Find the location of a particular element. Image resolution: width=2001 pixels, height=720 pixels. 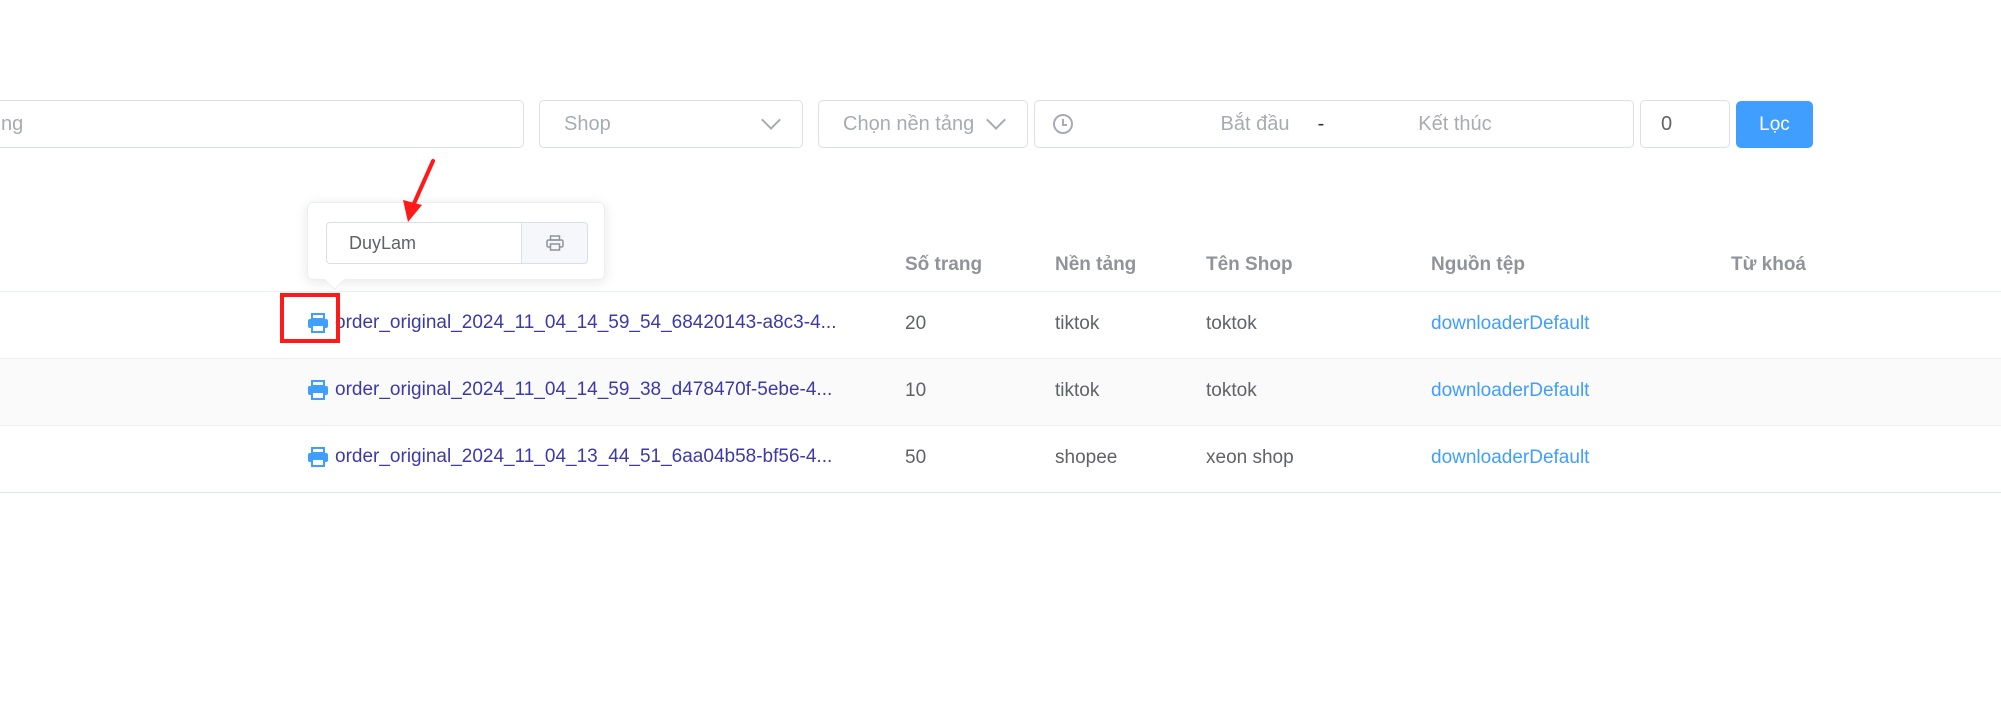

platform-cell: shopee is located at coordinates (1086, 457).